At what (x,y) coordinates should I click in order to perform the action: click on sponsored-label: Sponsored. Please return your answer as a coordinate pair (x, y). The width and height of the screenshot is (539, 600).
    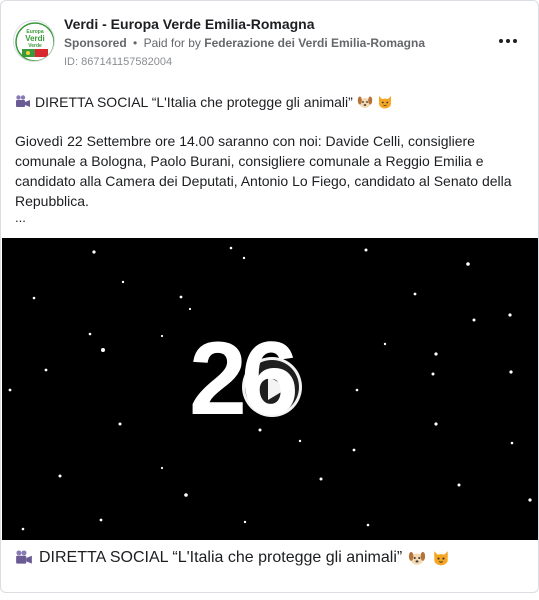
    Looking at the image, I should click on (95, 43).